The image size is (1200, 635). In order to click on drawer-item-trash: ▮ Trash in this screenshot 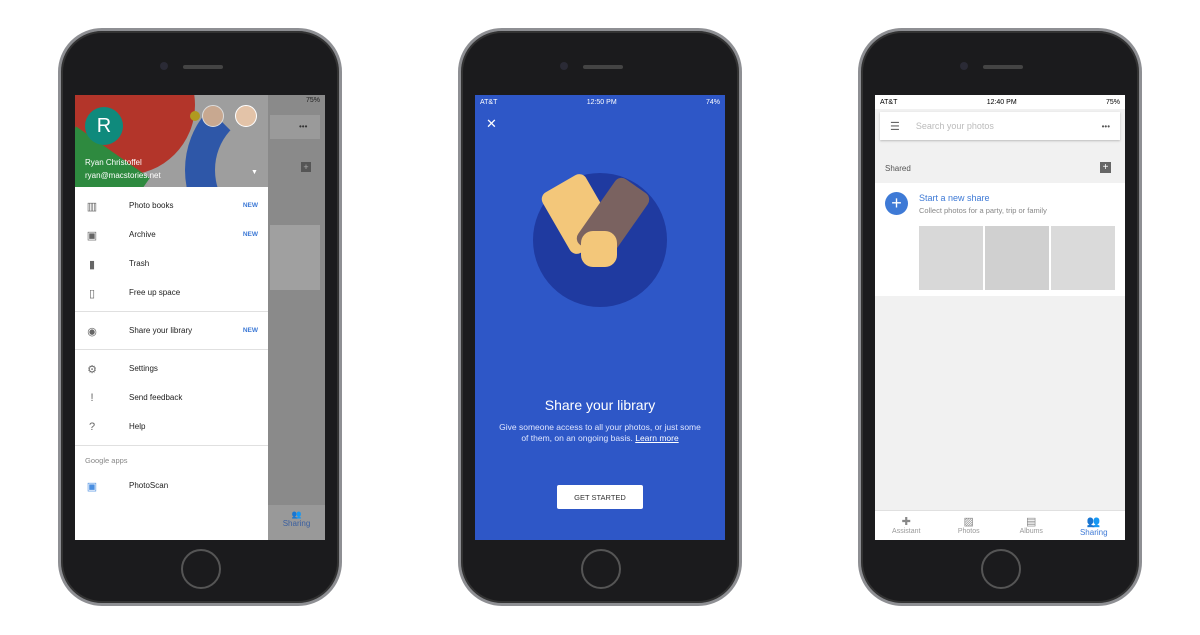, I will do `click(171, 263)`.